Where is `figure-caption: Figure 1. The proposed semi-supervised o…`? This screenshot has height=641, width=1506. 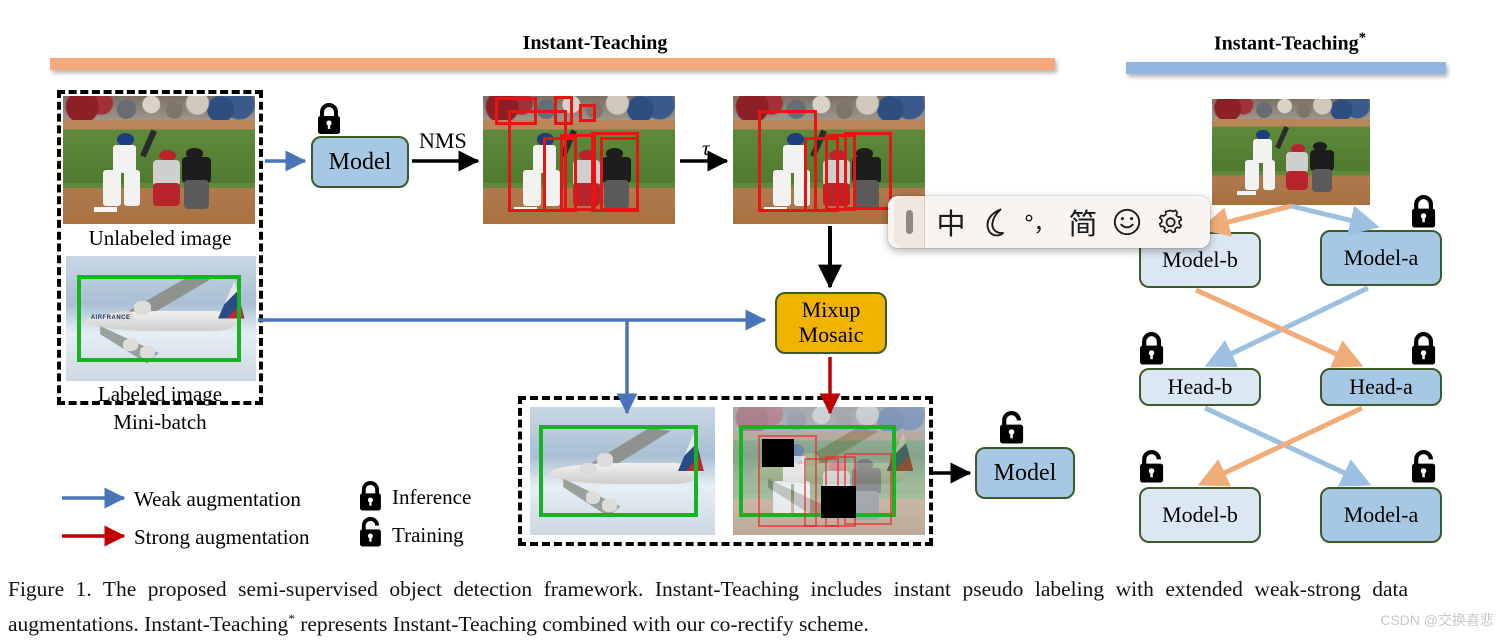 figure-caption: Figure 1. The proposed semi-supervised o… is located at coordinates (708, 606).